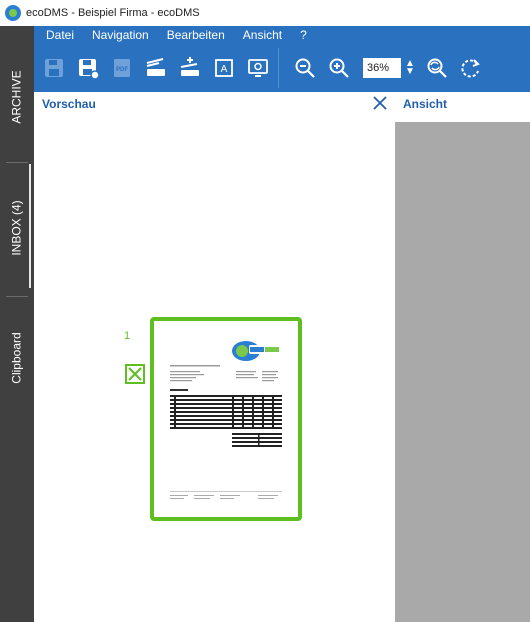 This screenshot has width=530, height=622. I want to click on save-button, so click(54, 68).